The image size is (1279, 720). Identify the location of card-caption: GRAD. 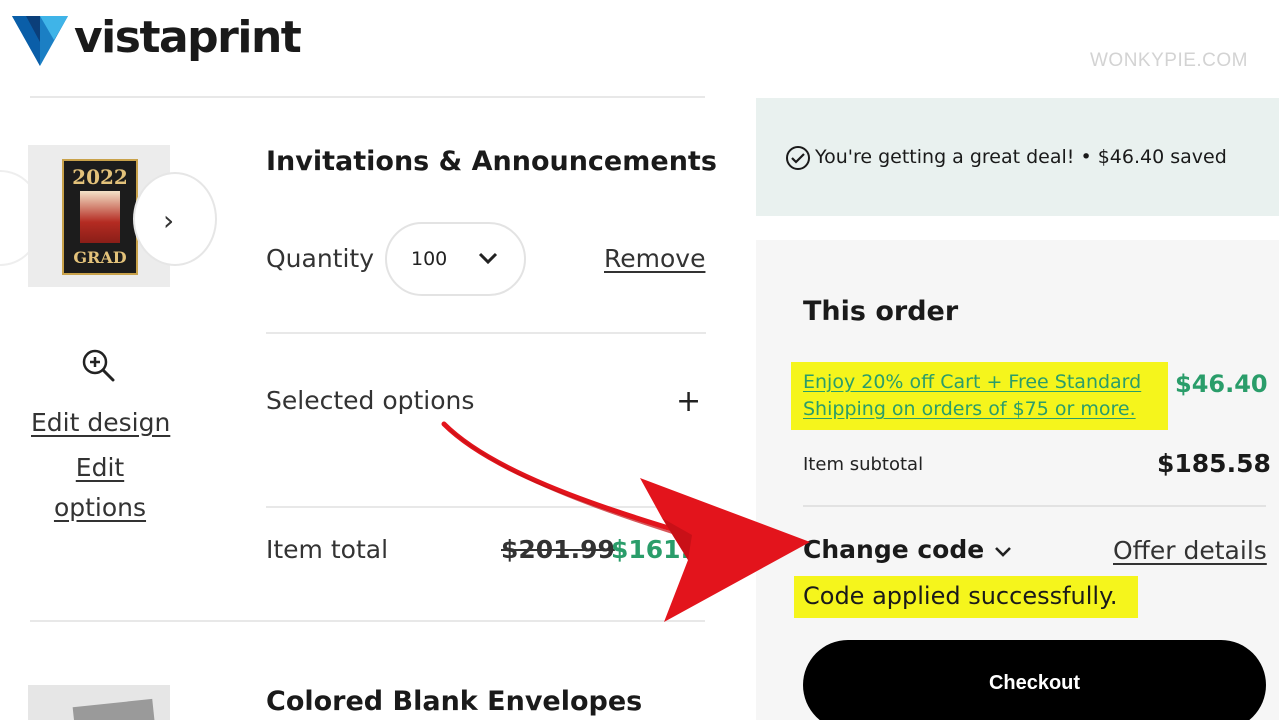
(100, 257).